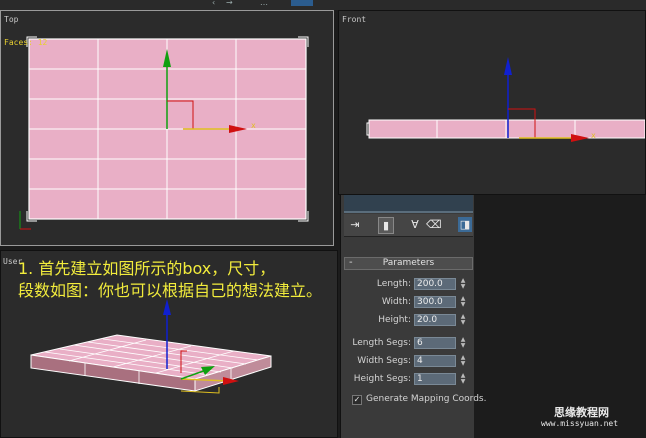 The image size is (646, 438). What do you see at coordinates (170, 290) in the screenshot?
I see `annotation-line-2: 段数如图：你也可以根据自己的想法建立。` at bounding box center [170, 290].